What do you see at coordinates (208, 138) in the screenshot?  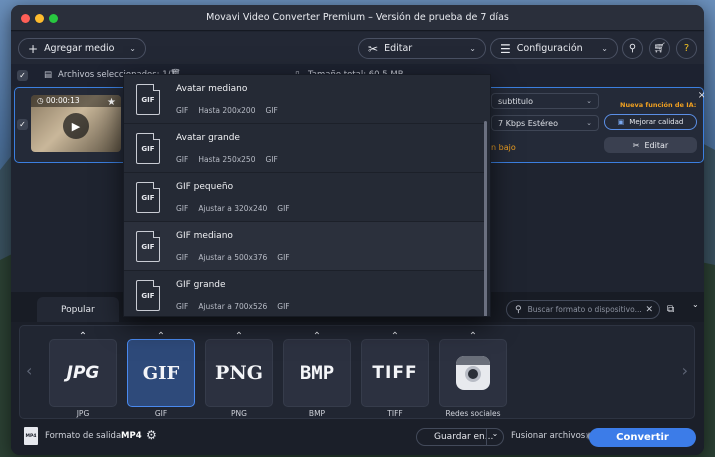 I see `preset-name: Avatar grande` at bounding box center [208, 138].